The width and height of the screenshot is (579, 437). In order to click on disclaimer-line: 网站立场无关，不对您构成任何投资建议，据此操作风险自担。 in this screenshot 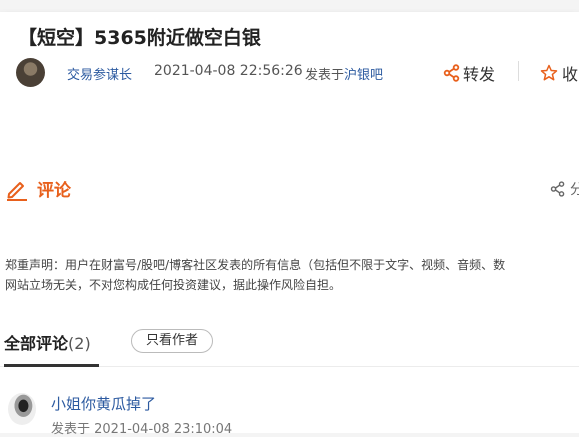, I will do `click(173, 285)`.